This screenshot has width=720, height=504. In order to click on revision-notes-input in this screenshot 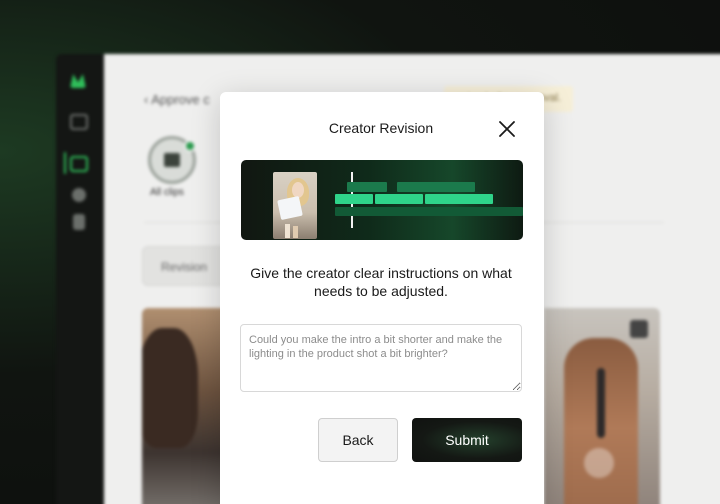, I will do `click(381, 358)`.